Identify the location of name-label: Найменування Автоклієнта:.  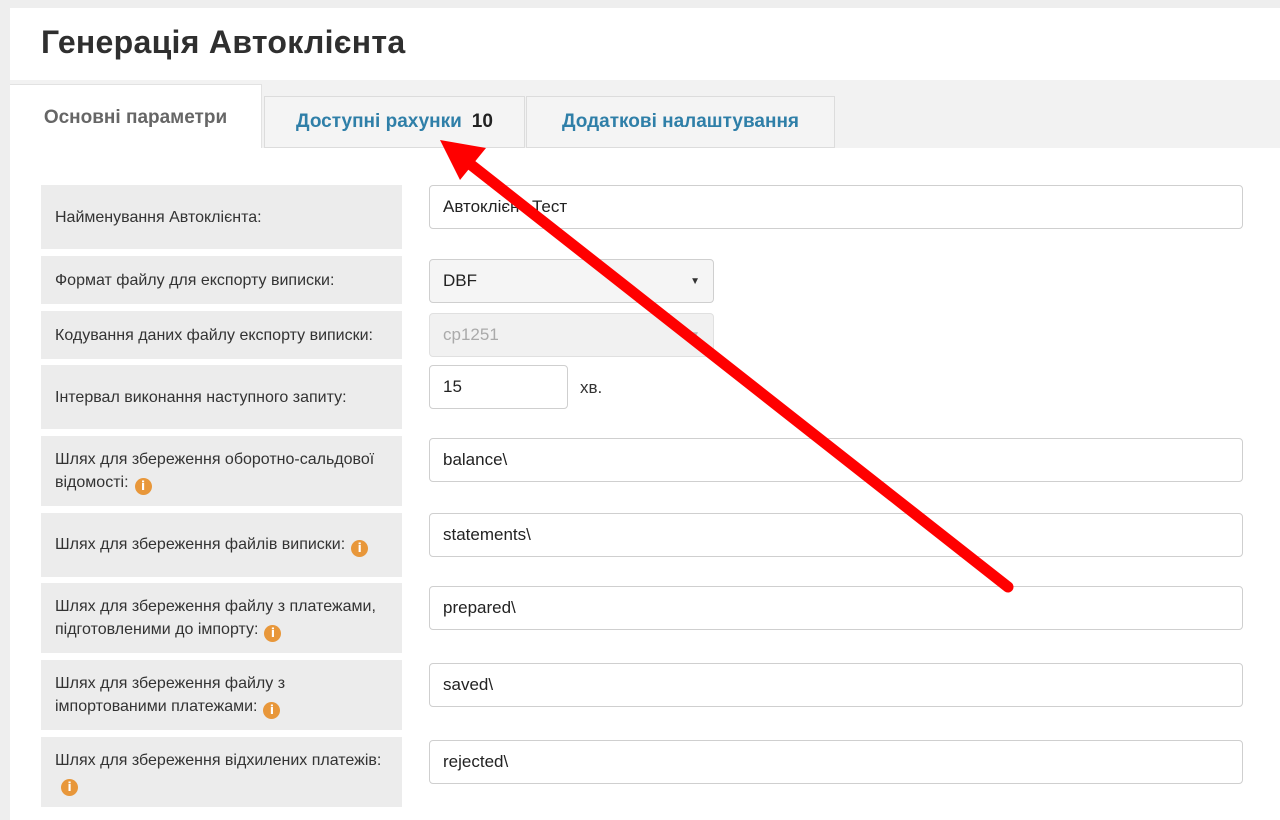
(221, 217).